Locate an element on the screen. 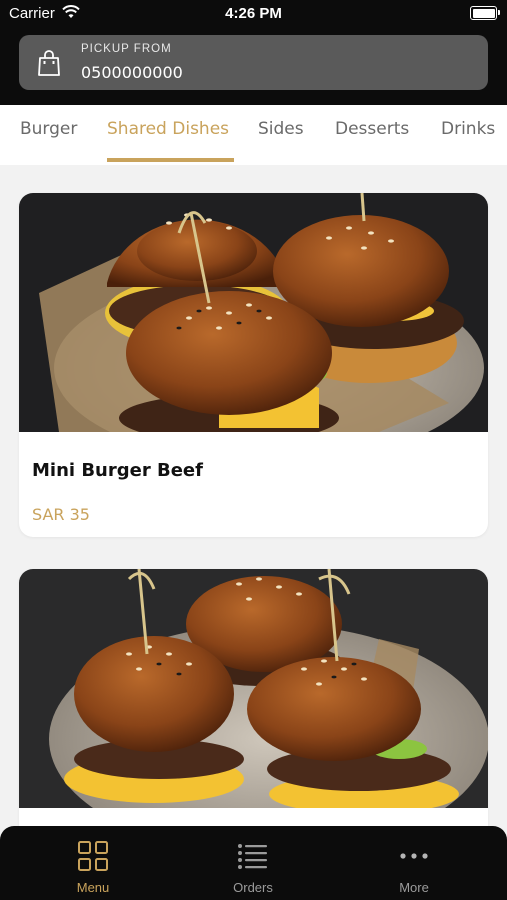 This screenshot has height=900, width=507. pickup-phone: 0500000000 is located at coordinates (132, 72).